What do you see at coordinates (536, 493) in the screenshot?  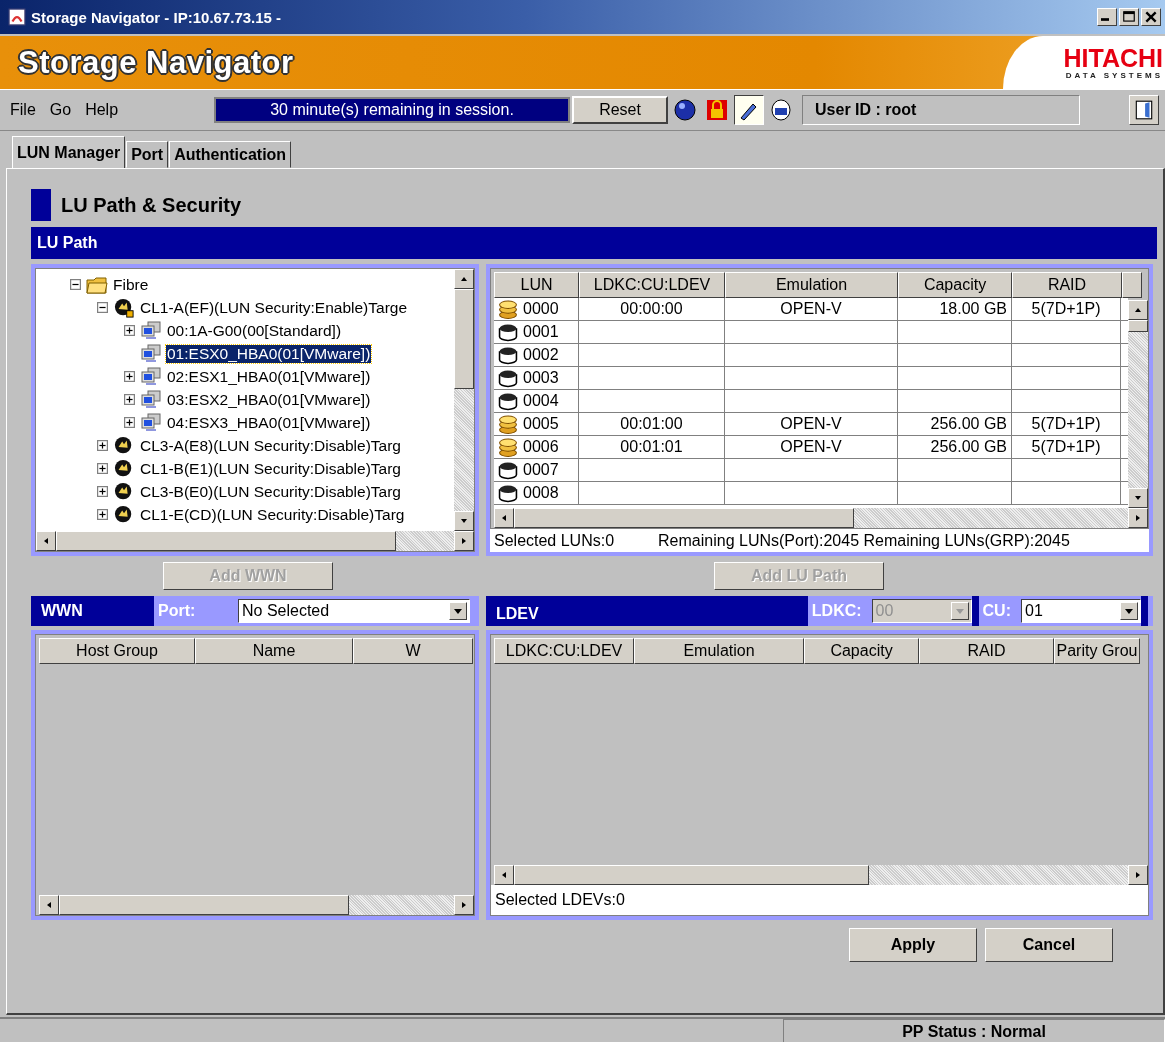 I see `lun-cell: 0008` at bounding box center [536, 493].